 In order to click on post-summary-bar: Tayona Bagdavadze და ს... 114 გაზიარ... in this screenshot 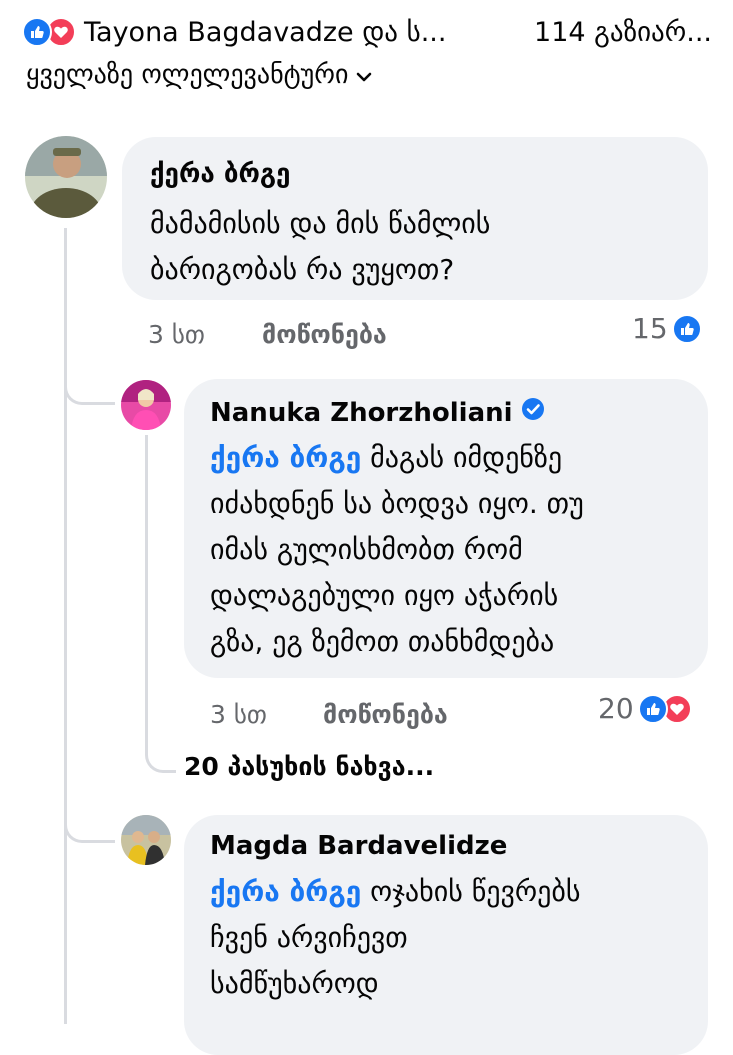, I will do `click(367, 32)`.